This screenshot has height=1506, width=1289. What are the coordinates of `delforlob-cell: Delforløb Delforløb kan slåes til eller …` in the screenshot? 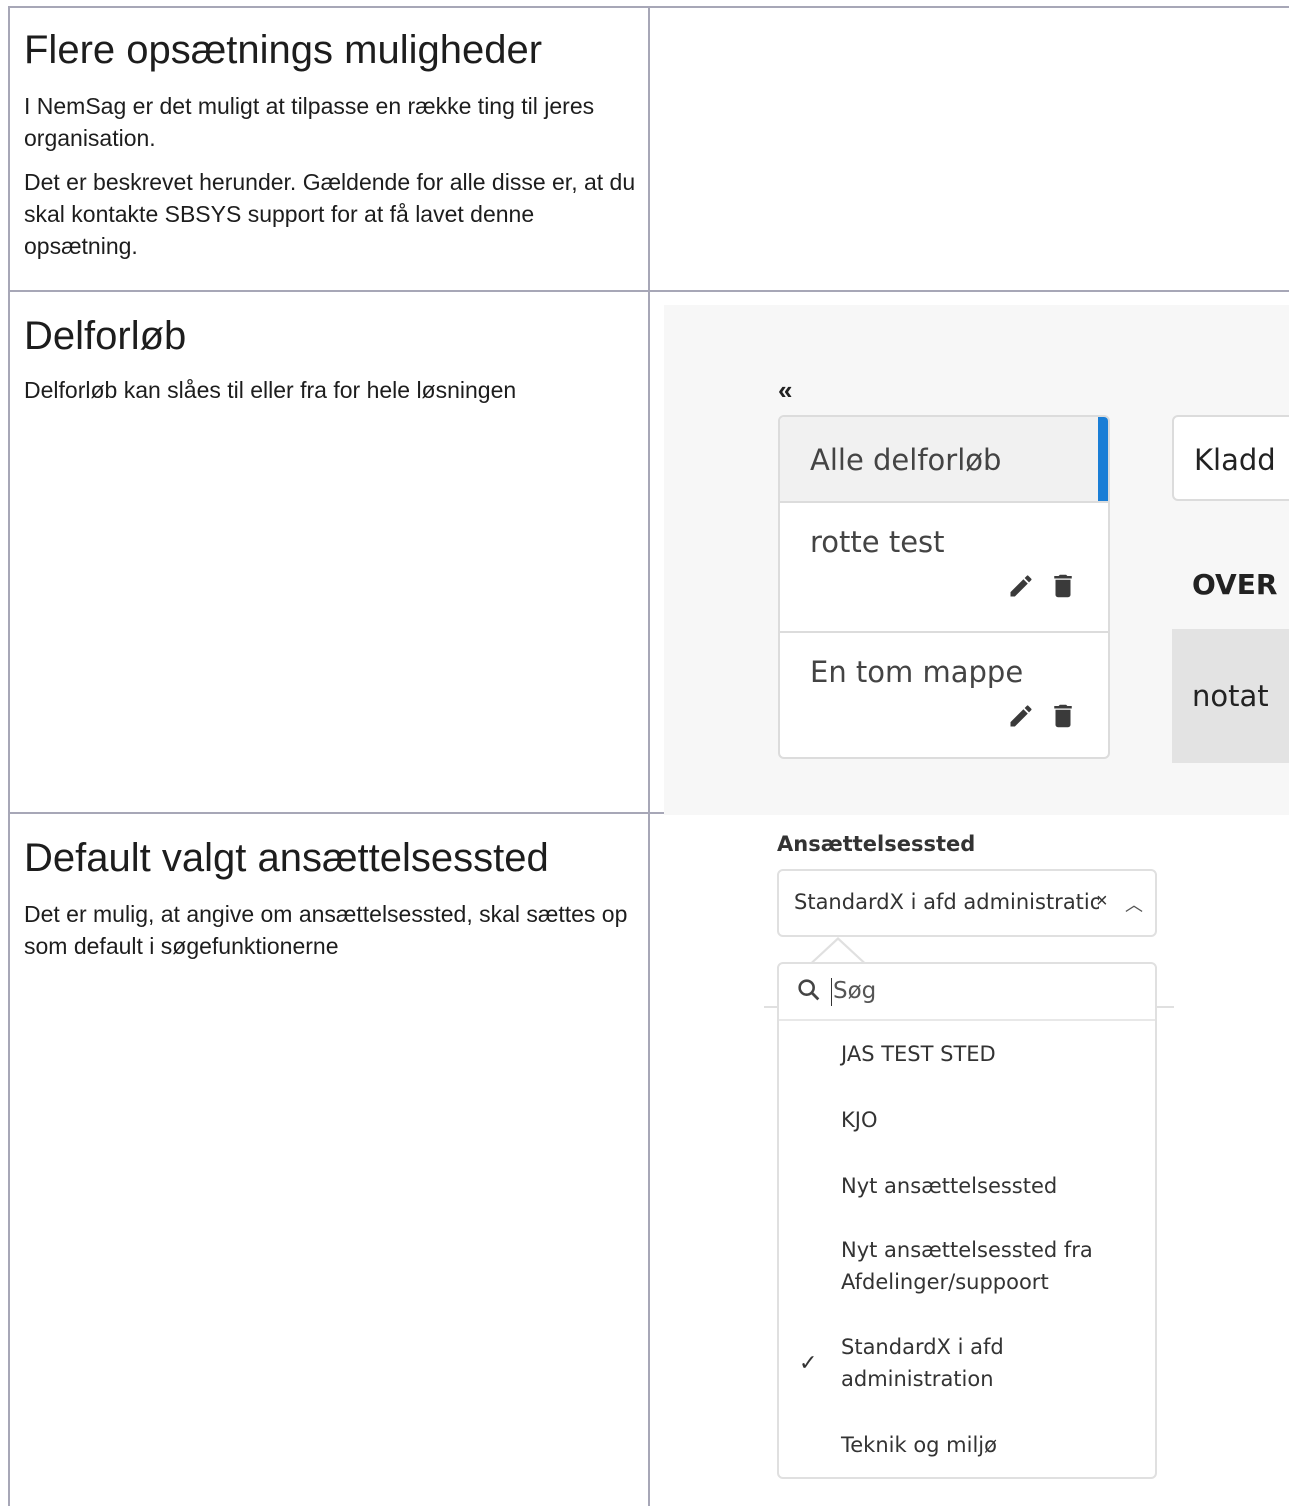 It's located at (334, 359).